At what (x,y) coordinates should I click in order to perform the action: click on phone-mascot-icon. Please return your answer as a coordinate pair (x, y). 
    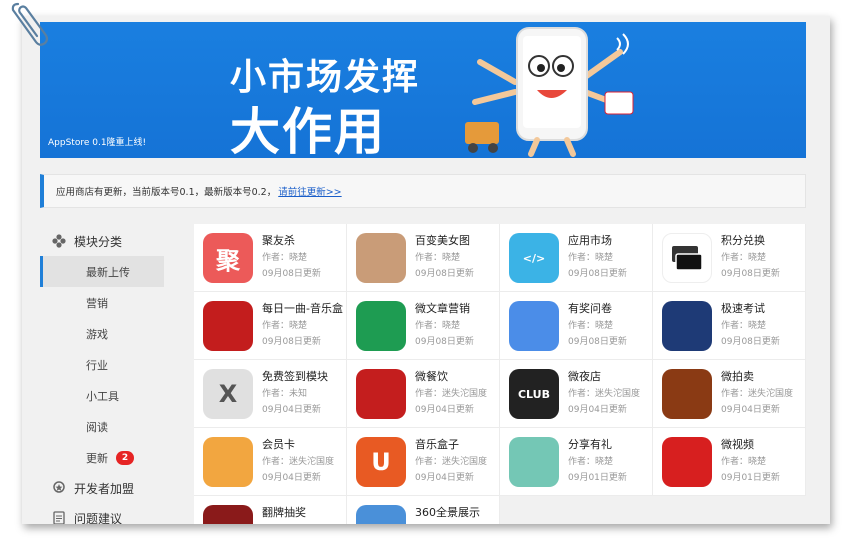
    Looking at the image, I should click on (549, 92).